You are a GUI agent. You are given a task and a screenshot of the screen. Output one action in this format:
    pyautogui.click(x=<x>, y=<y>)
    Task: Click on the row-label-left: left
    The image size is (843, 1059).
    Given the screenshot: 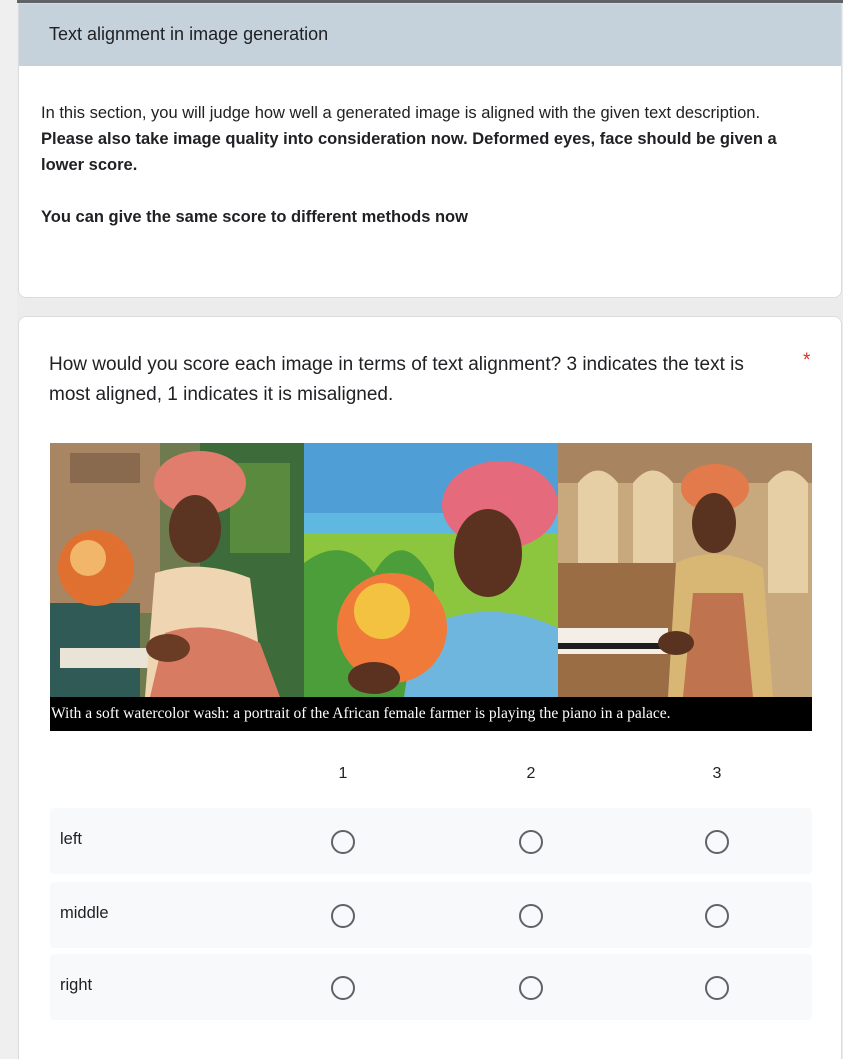 What is the action you would take?
    pyautogui.click(x=71, y=839)
    